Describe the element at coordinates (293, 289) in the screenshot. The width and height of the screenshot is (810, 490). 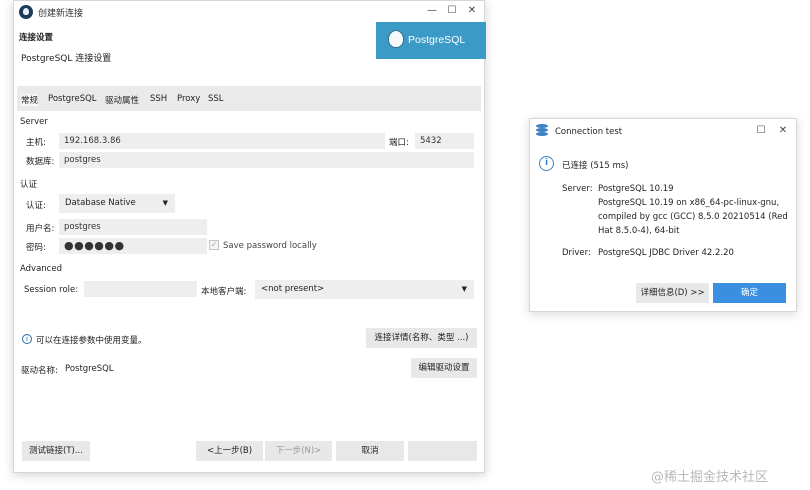
I see `local-client-value: <not present>` at that location.